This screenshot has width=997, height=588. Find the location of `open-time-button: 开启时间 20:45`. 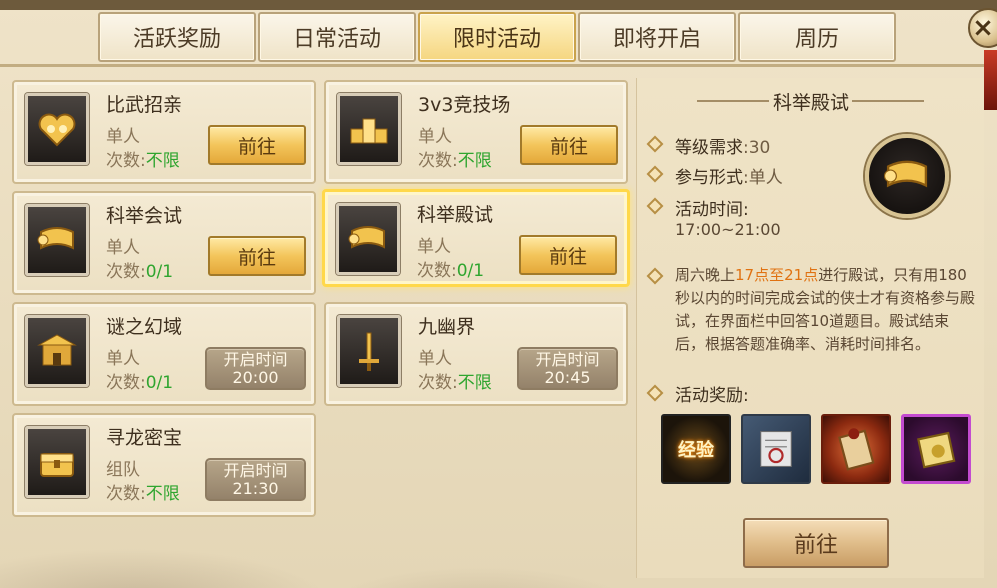

open-time-button: 开启时间 20:45 is located at coordinates (567, 368).